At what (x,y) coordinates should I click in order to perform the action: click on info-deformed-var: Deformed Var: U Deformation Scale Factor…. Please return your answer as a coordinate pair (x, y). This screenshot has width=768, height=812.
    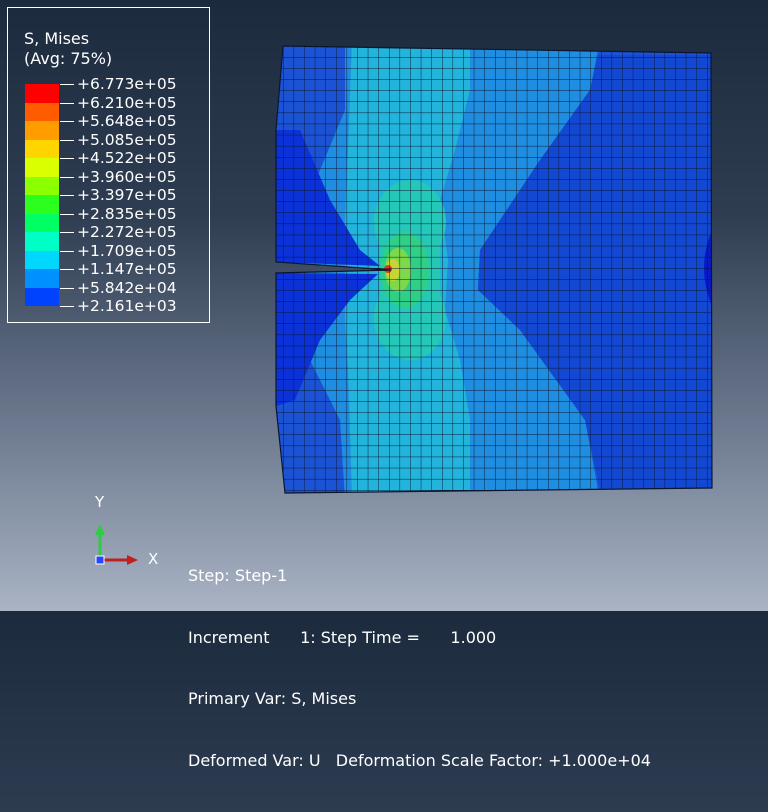
    Looking at the image, I should click on (419, 760).